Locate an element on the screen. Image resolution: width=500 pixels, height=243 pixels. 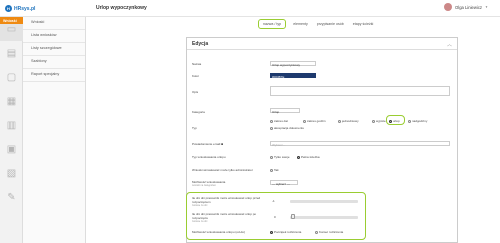
value-ile-dni-przed: -1 is located at coordinates (273, 201).